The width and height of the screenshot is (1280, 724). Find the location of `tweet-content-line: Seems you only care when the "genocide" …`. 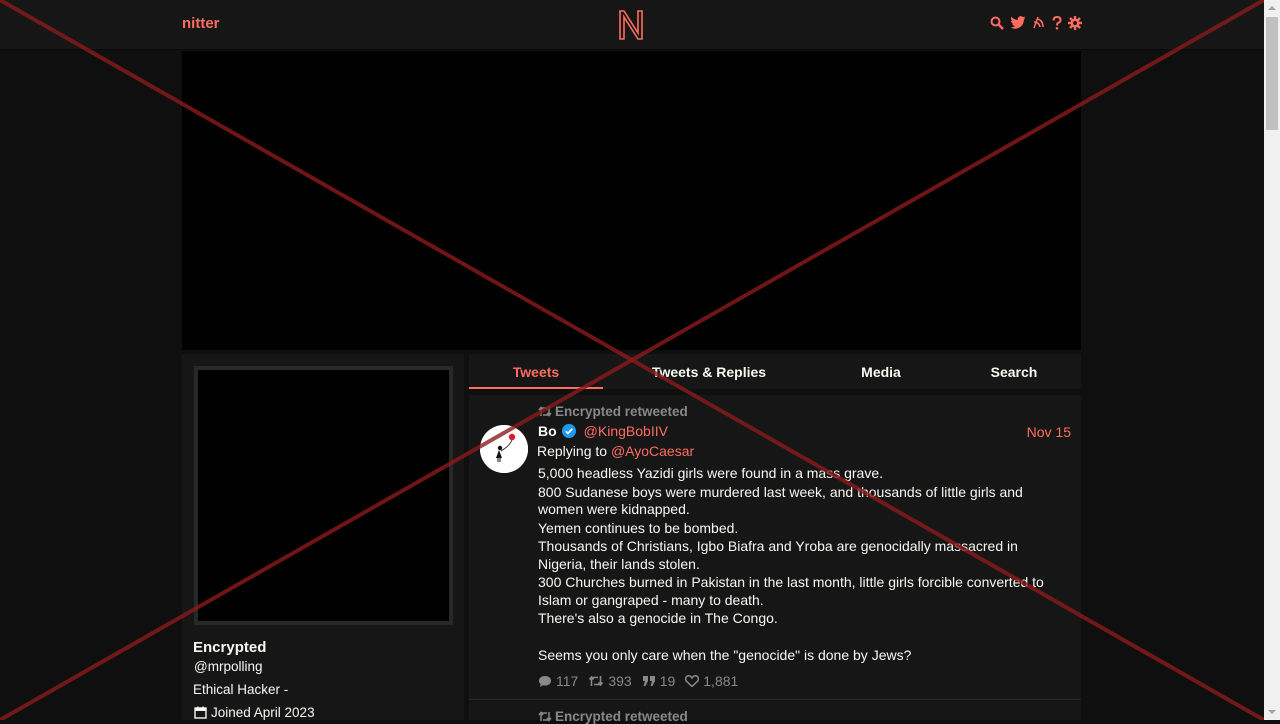

tweet-content-line: Seems you only care when the "genocide" … is located at coordinates (725, 654).